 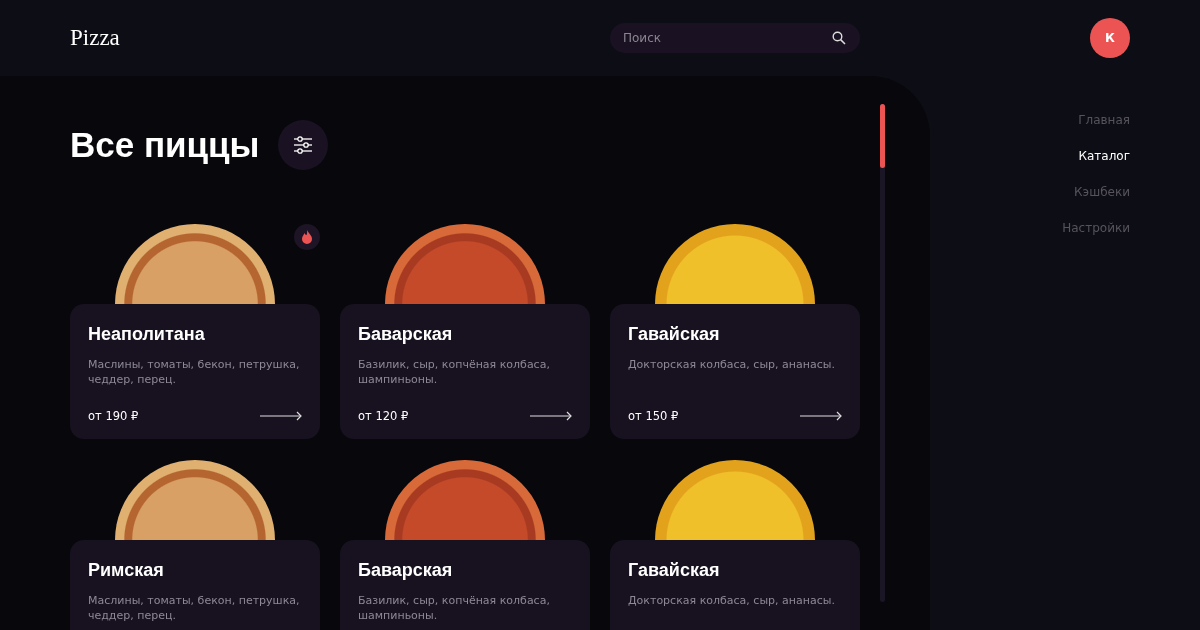 What do you see at coordinates (882, 136) in the screenshot?
I see `scrollbar-thumb` at bounding box center [882, 136].